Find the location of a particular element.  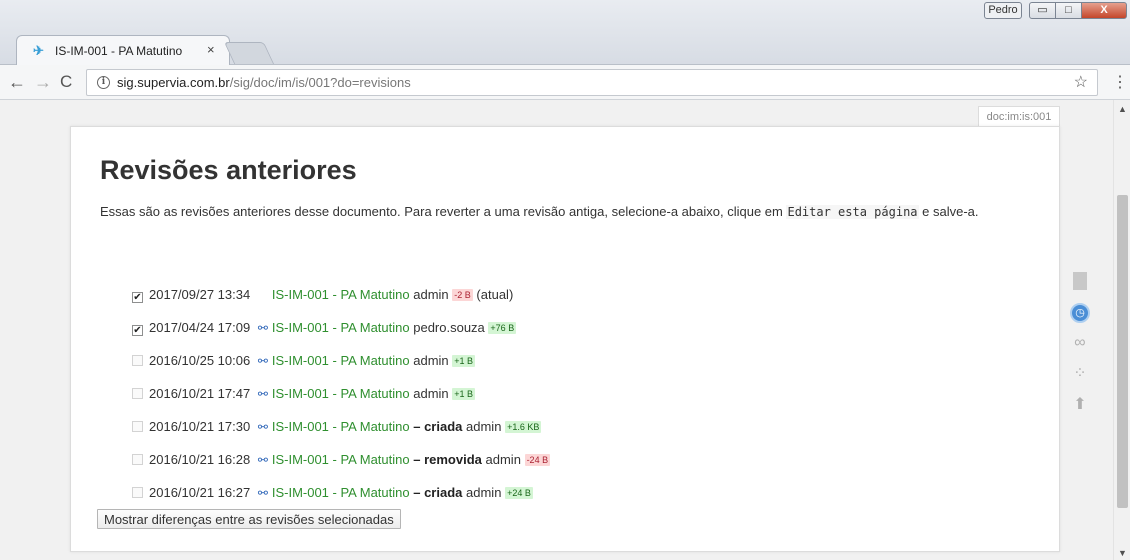

revision-date: 2016/10/21 16:27 is located at coordinates (200, 492).